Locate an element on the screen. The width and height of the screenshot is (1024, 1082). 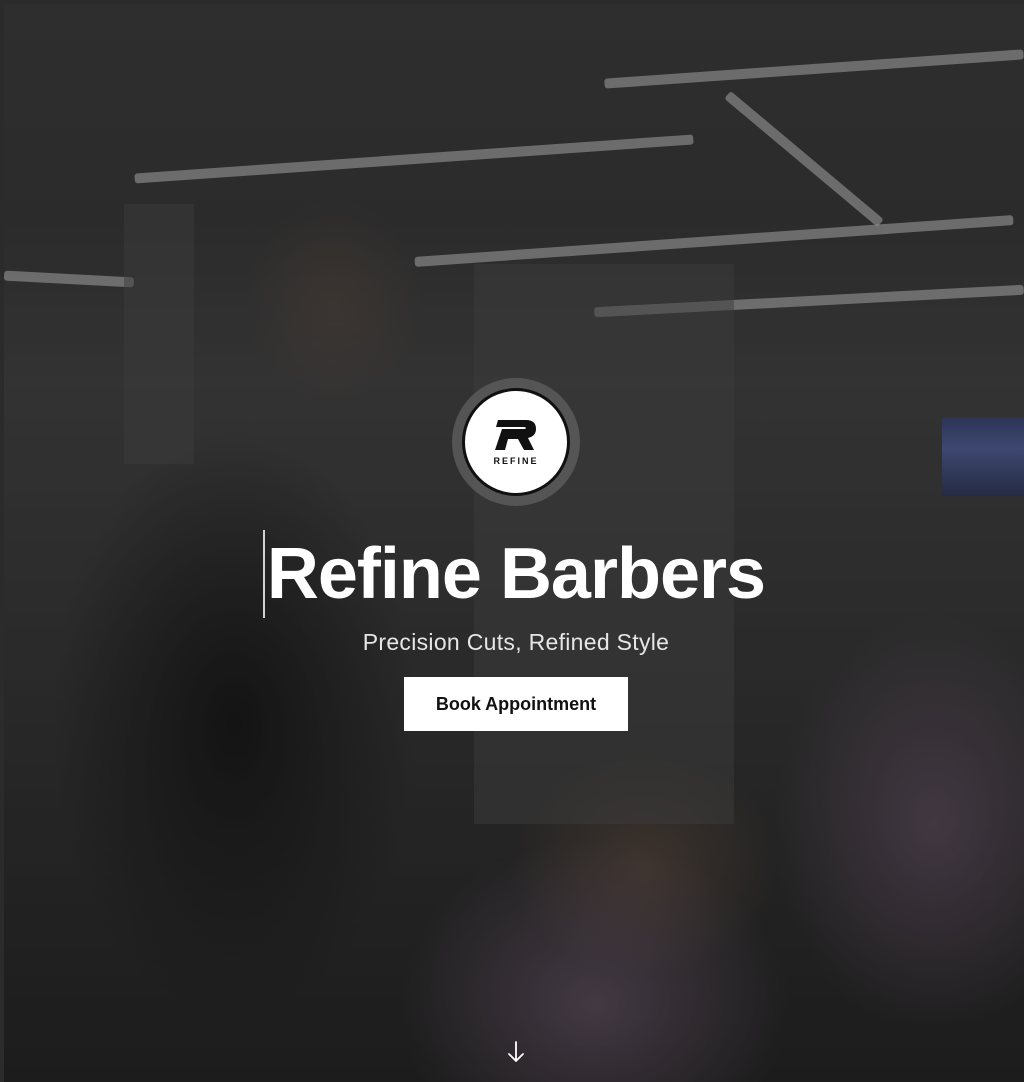
refine-logo: REFINE is located at coordinates (516, 442).